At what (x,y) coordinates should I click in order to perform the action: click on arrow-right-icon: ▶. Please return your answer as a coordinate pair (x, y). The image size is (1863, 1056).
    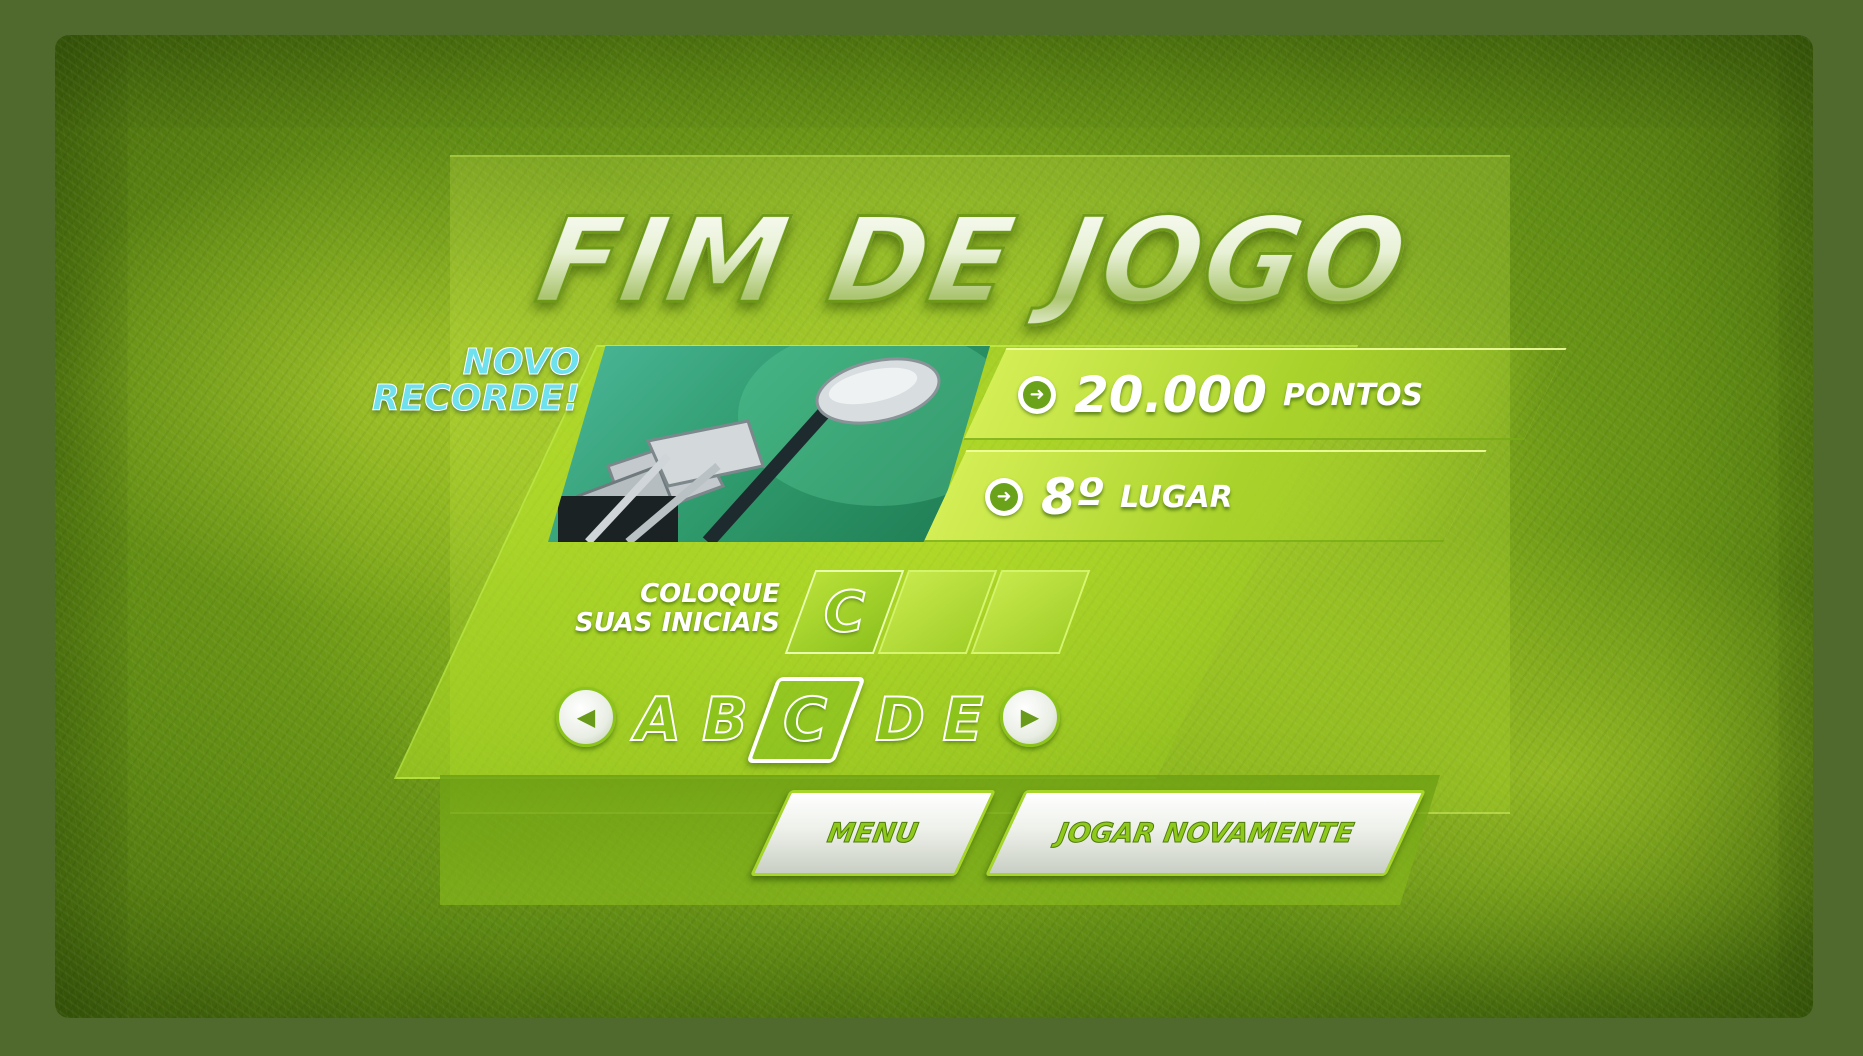
    Looking at the image, I should click on (1030, 717).